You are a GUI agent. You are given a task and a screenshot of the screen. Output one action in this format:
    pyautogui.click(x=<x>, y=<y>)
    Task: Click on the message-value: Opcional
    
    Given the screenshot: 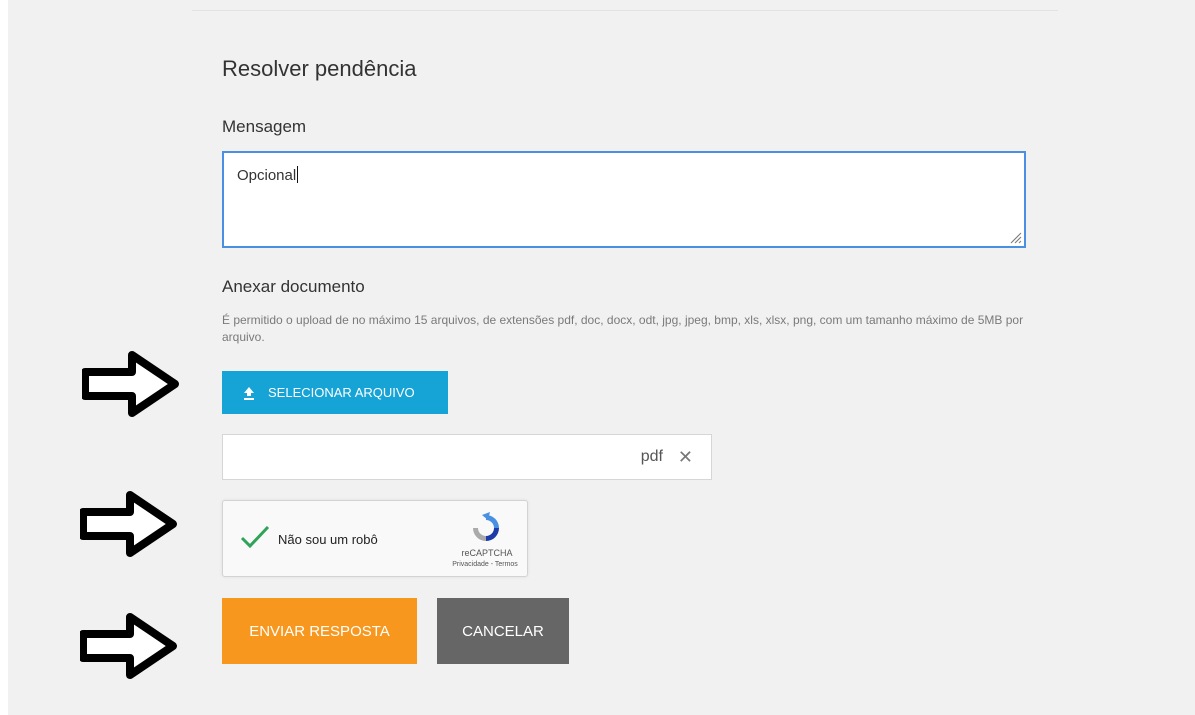 What is the action you would take?
    pyautogui.click(x=268, y=175)
    